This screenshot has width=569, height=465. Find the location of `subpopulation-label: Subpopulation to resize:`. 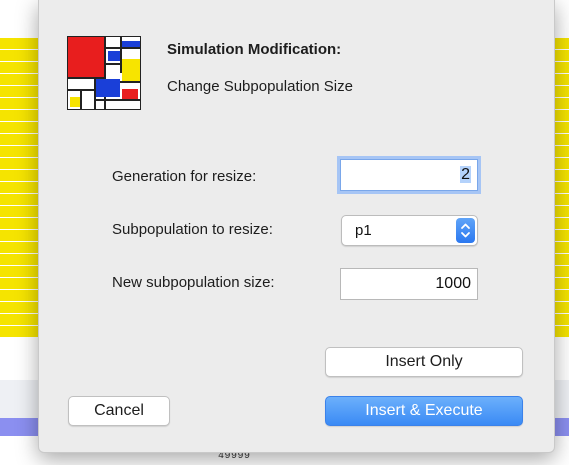

subpopulation-label: Subpopulation to resize: is located at coordinates (192, 229).